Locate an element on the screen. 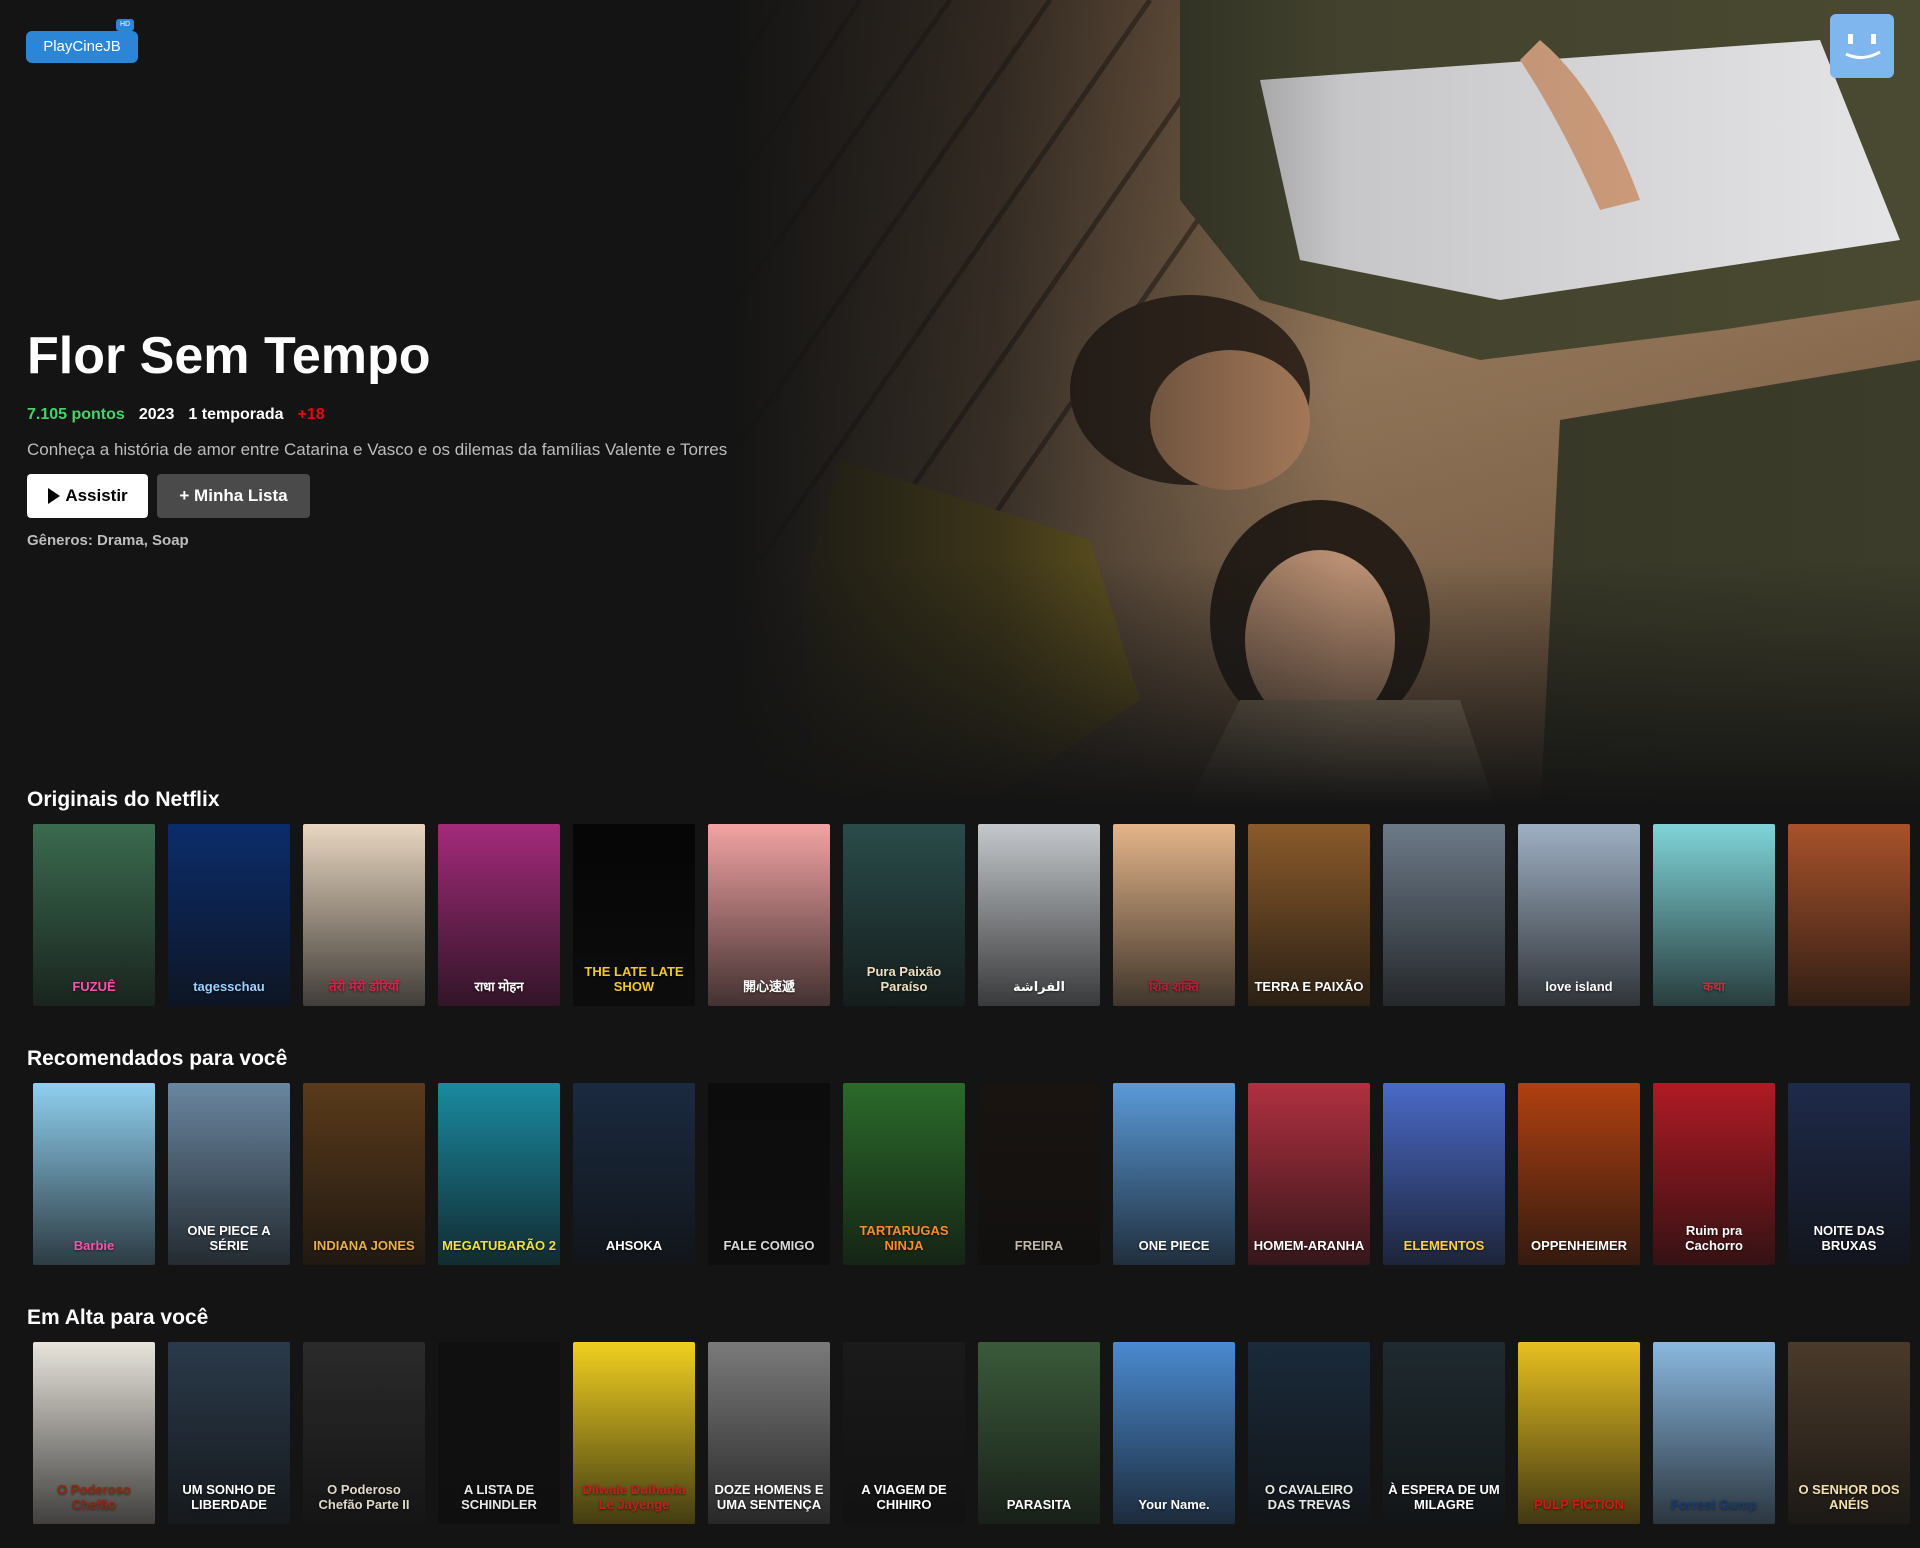 The width and height of the screenshot is (1920, 1548). movie-poster: UM SONHO DE LIBERDADE is located at coordinates (229, 1433).